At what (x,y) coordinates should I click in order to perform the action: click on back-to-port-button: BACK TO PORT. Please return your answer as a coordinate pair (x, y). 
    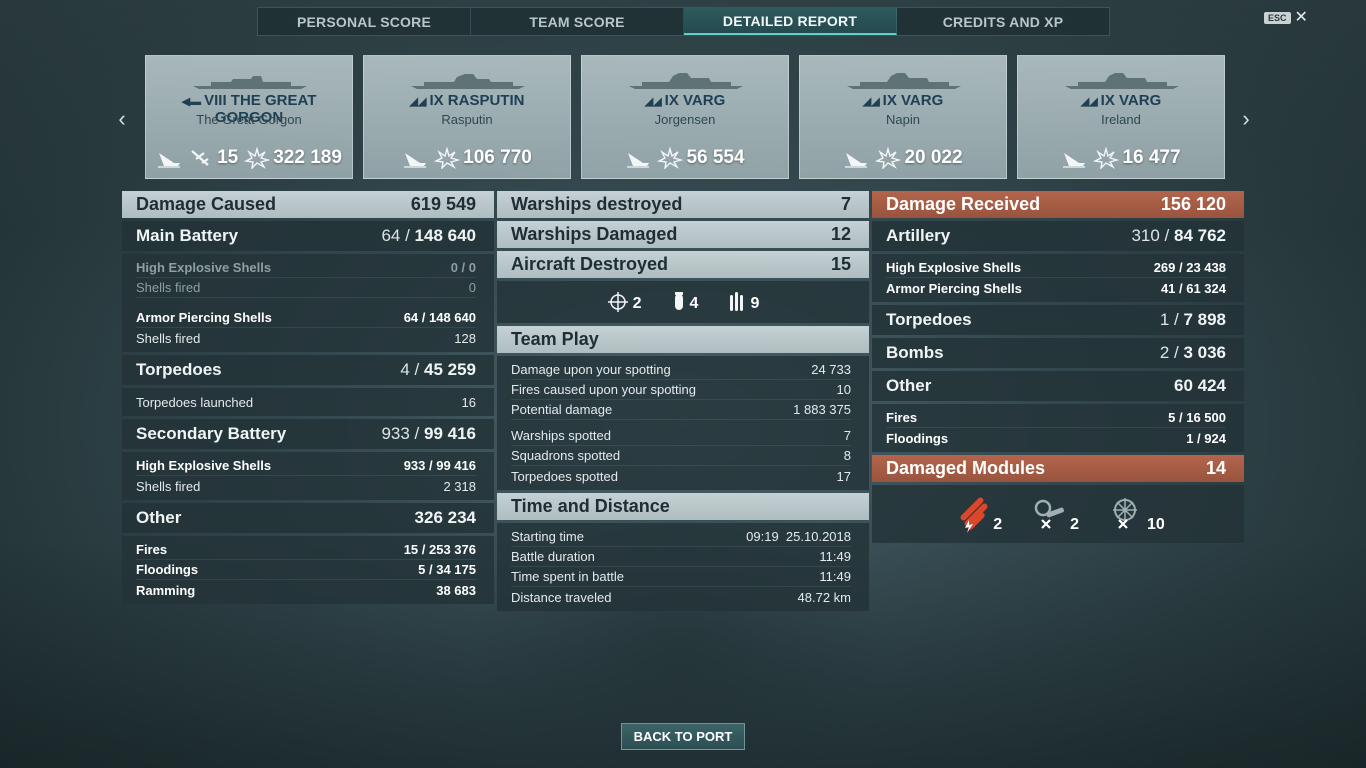
    Looking at the image, I should click on (683, 736).